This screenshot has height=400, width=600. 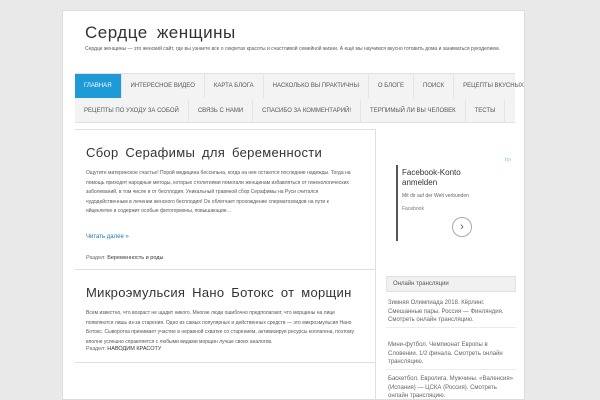 I want to click on post-title: Микроэмульсия Нано Ботокс от морщин, so click(x=219, y=292).